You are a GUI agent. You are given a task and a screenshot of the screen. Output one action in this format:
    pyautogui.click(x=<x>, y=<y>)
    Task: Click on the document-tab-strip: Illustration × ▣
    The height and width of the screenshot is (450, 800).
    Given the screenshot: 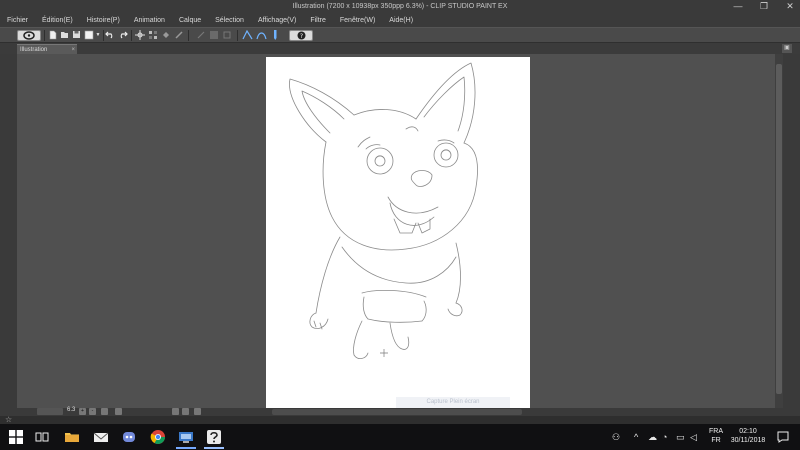 What is the action you would take?
    pyautogui.click(x=400, y=48)
    